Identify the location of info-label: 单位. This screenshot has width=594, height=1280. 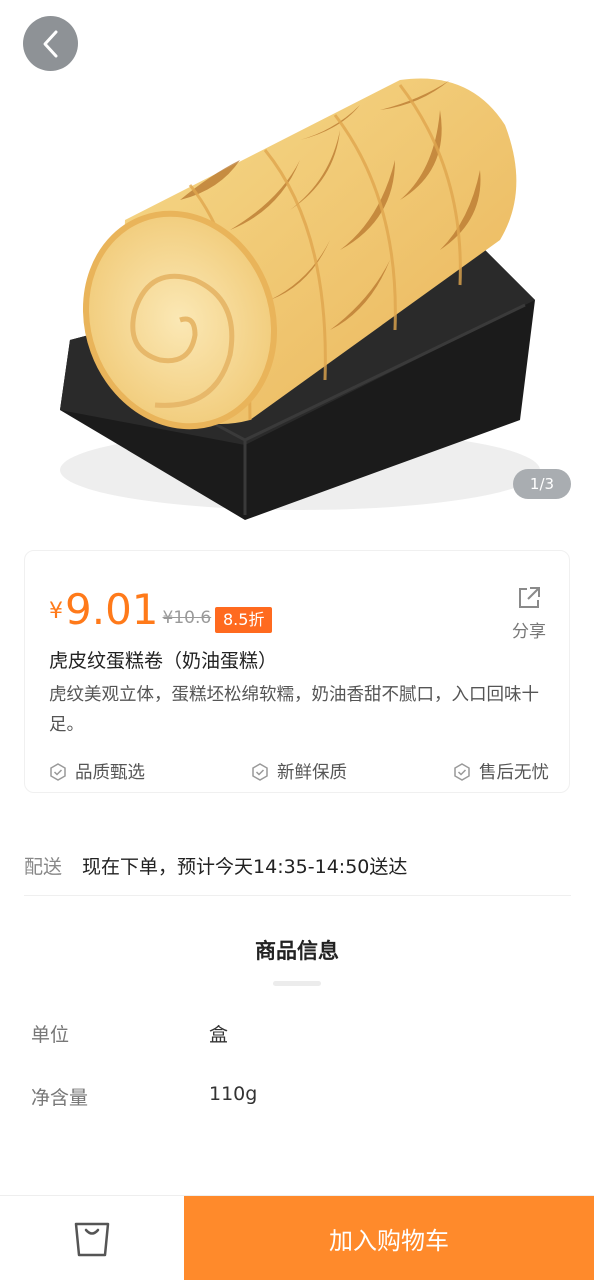
(50, 1035).